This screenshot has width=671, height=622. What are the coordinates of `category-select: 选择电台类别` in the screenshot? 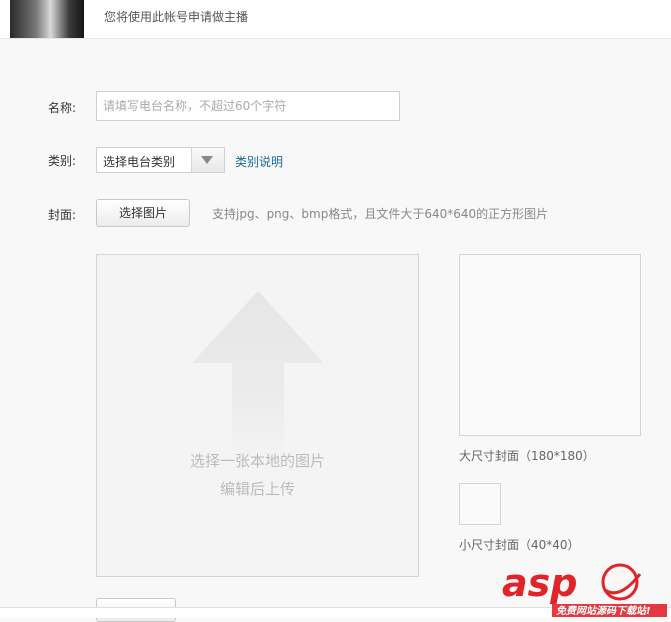 It's located at (160, 160).